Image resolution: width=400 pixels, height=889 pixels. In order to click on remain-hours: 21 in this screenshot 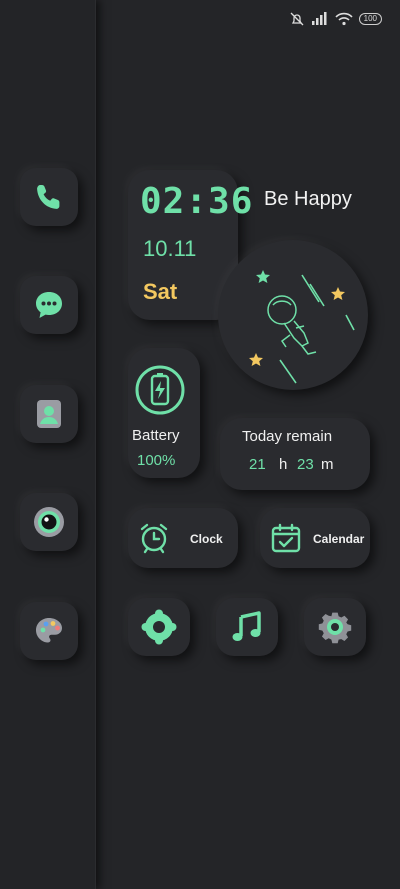, I will do `click(257, 464)`.